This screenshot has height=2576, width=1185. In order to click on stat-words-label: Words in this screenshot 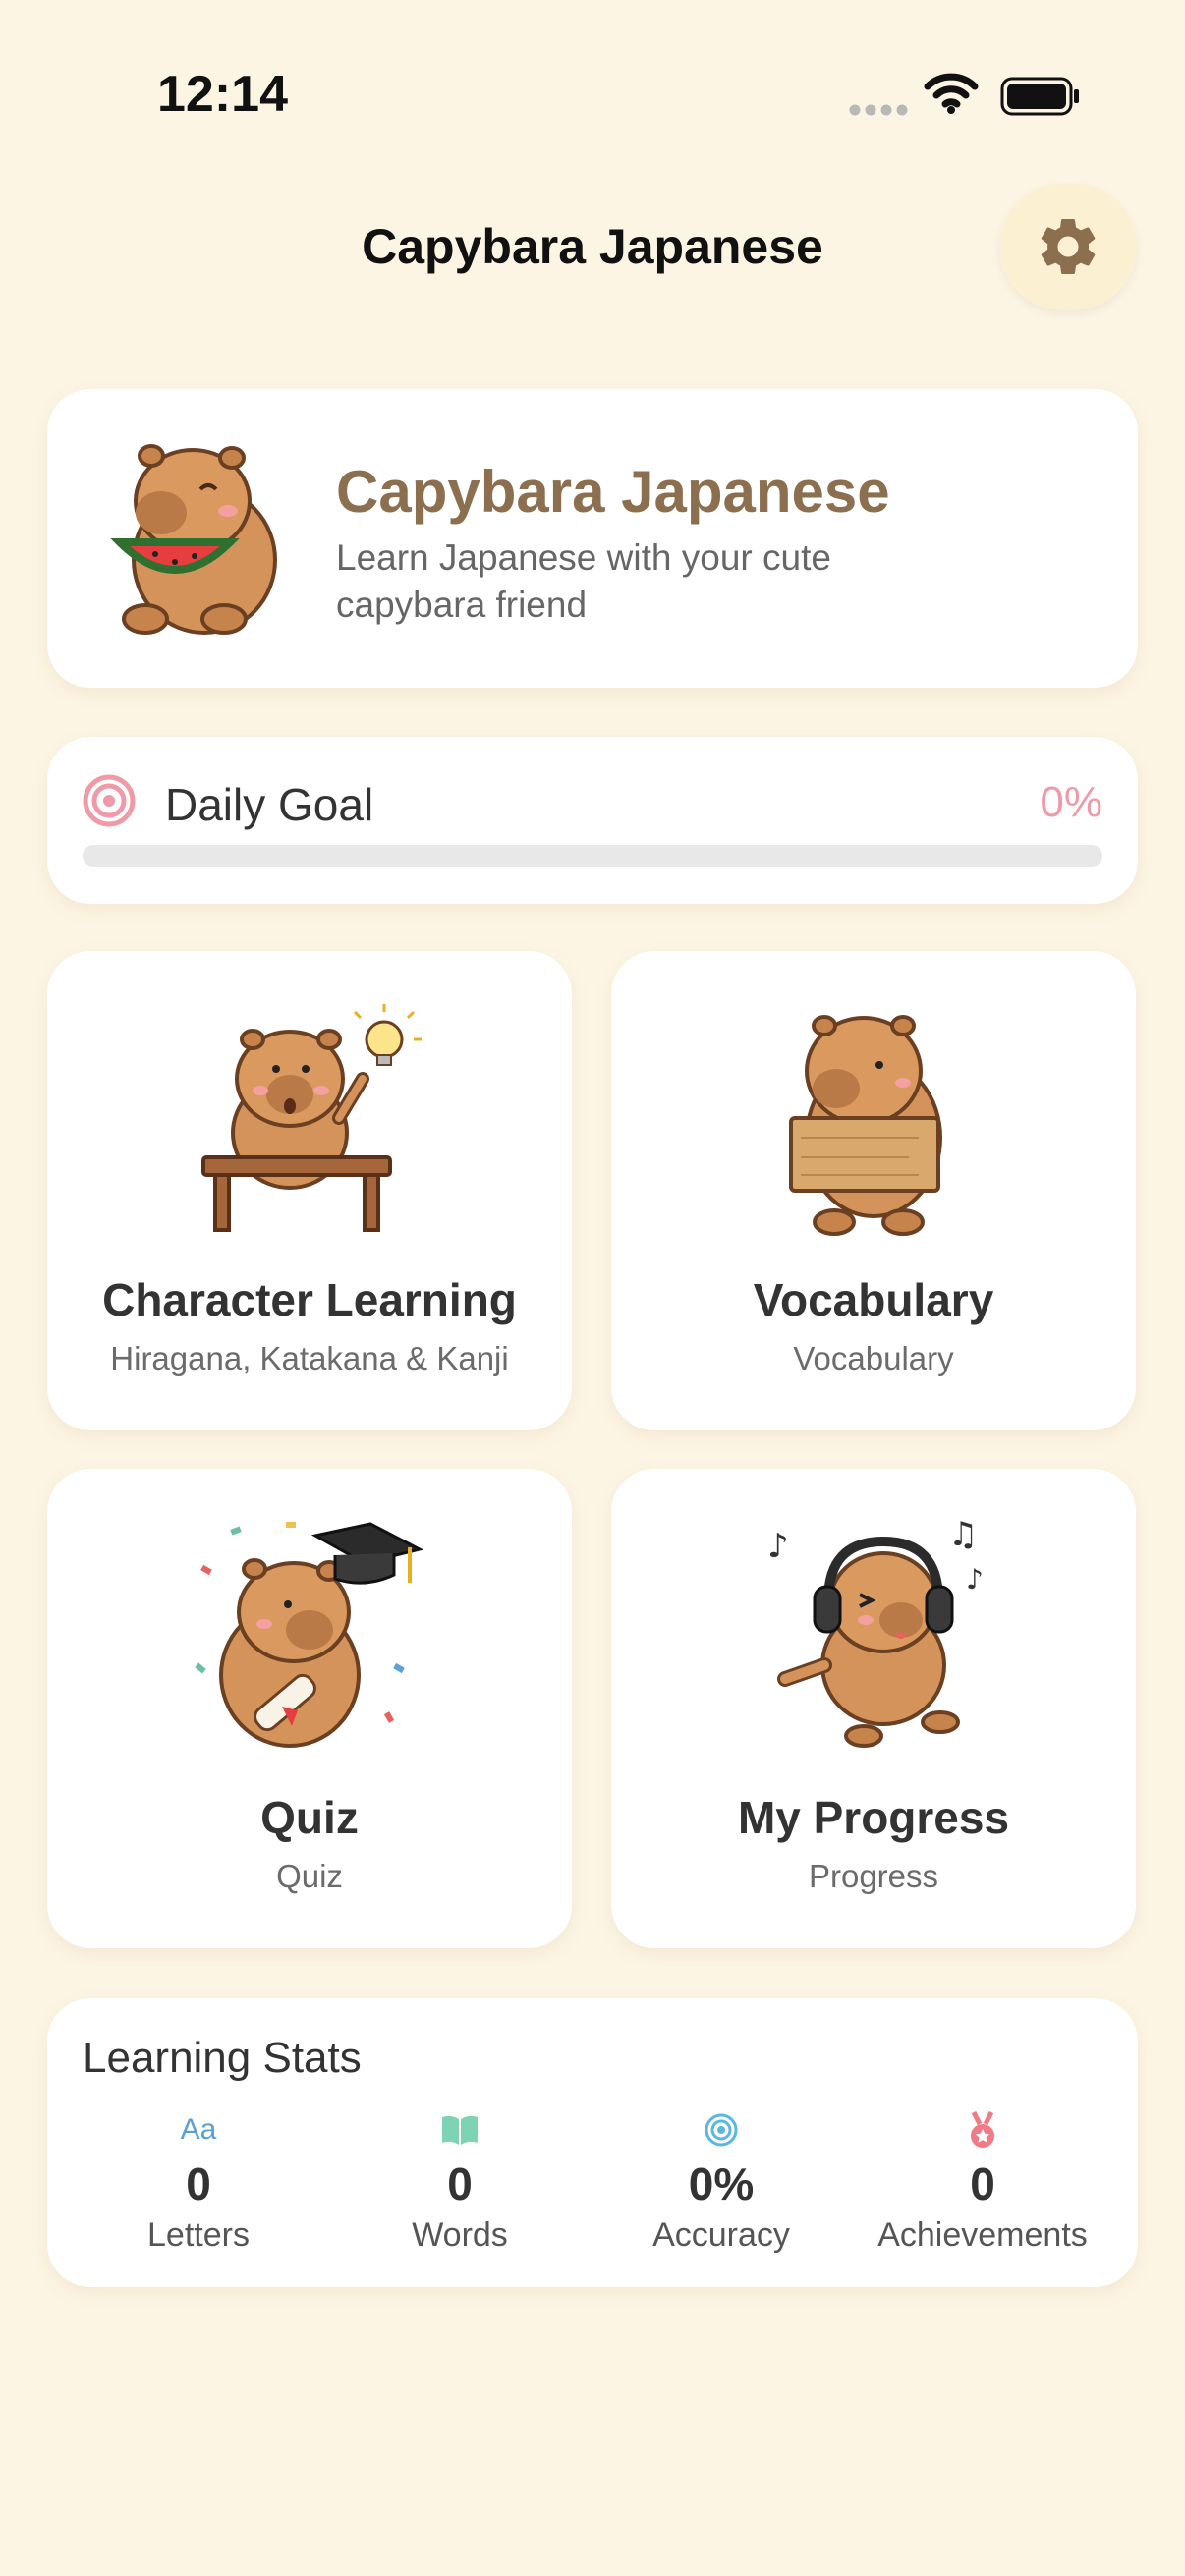, I will do `click(460, 2235)`.